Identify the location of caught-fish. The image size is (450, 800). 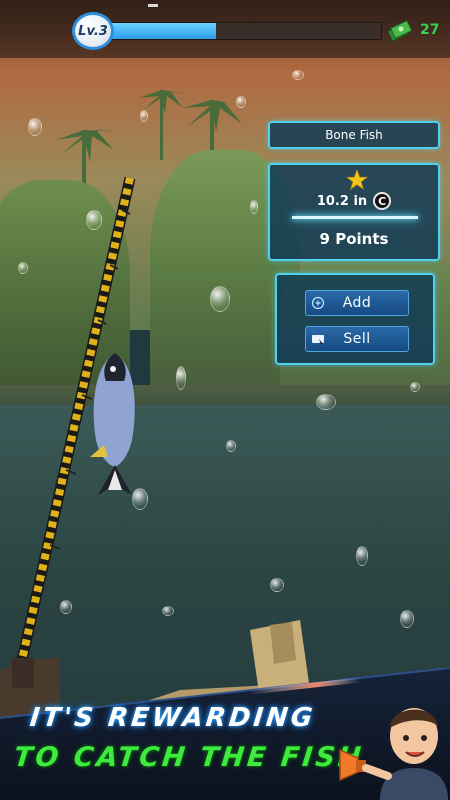
(112, 424).